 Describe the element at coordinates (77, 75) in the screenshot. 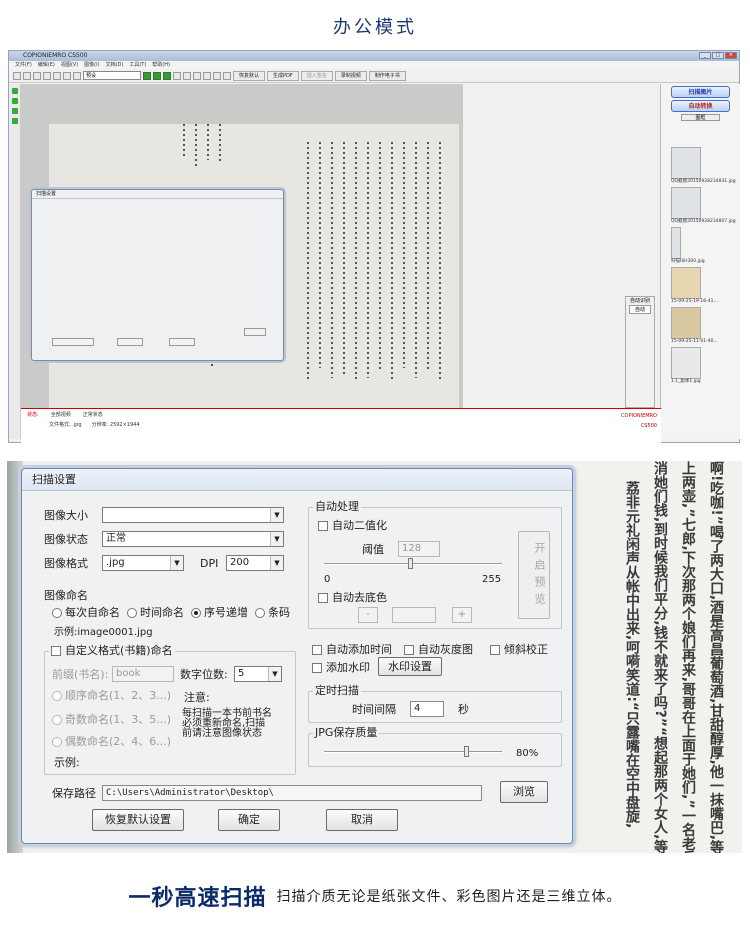

I see `new-icon` at that location.